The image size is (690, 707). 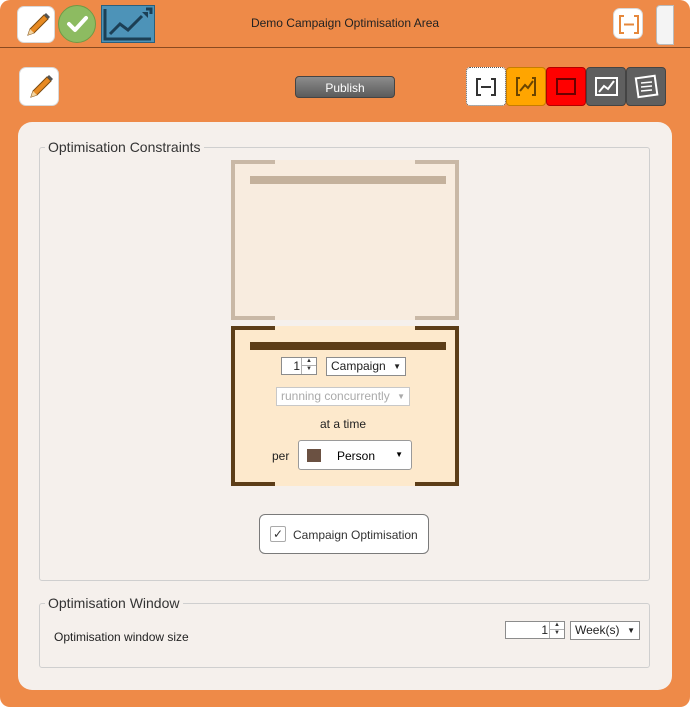 I want to click on campaign-optimisation-label: Campaign Optimisation, so click(x=355, y=535).